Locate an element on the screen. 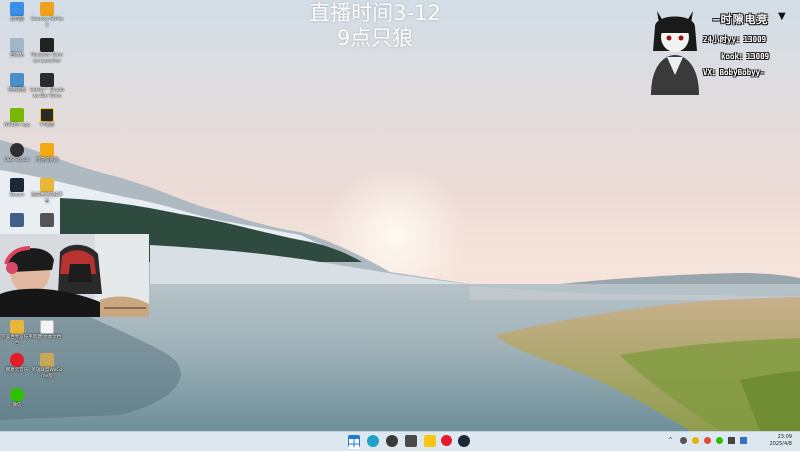  desktop-icon-yy: YY语音 is located at coordinates (47, 125).